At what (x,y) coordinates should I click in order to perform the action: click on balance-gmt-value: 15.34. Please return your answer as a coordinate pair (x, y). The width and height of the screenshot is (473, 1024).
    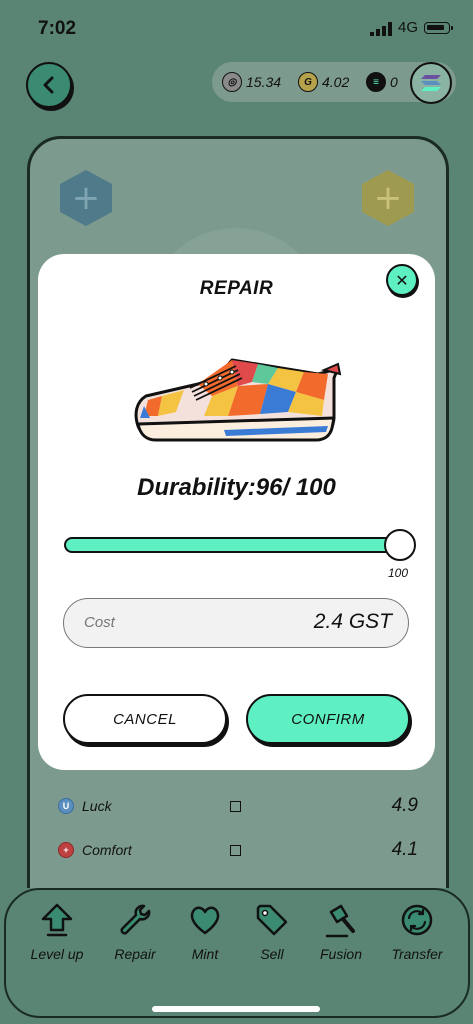
    Looking at the image, I should click on (264, 82).